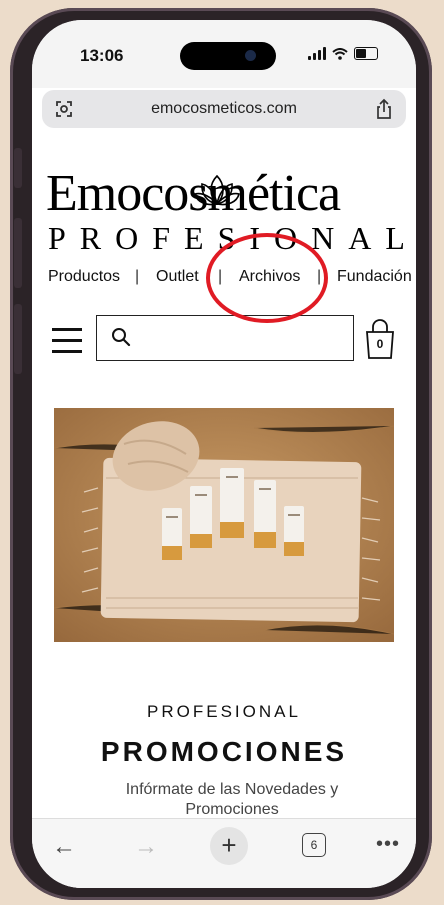  Describe the element at coordinates (269, 277) in the screenshot. I see `nav-item-archivos: Archivos` at that location.